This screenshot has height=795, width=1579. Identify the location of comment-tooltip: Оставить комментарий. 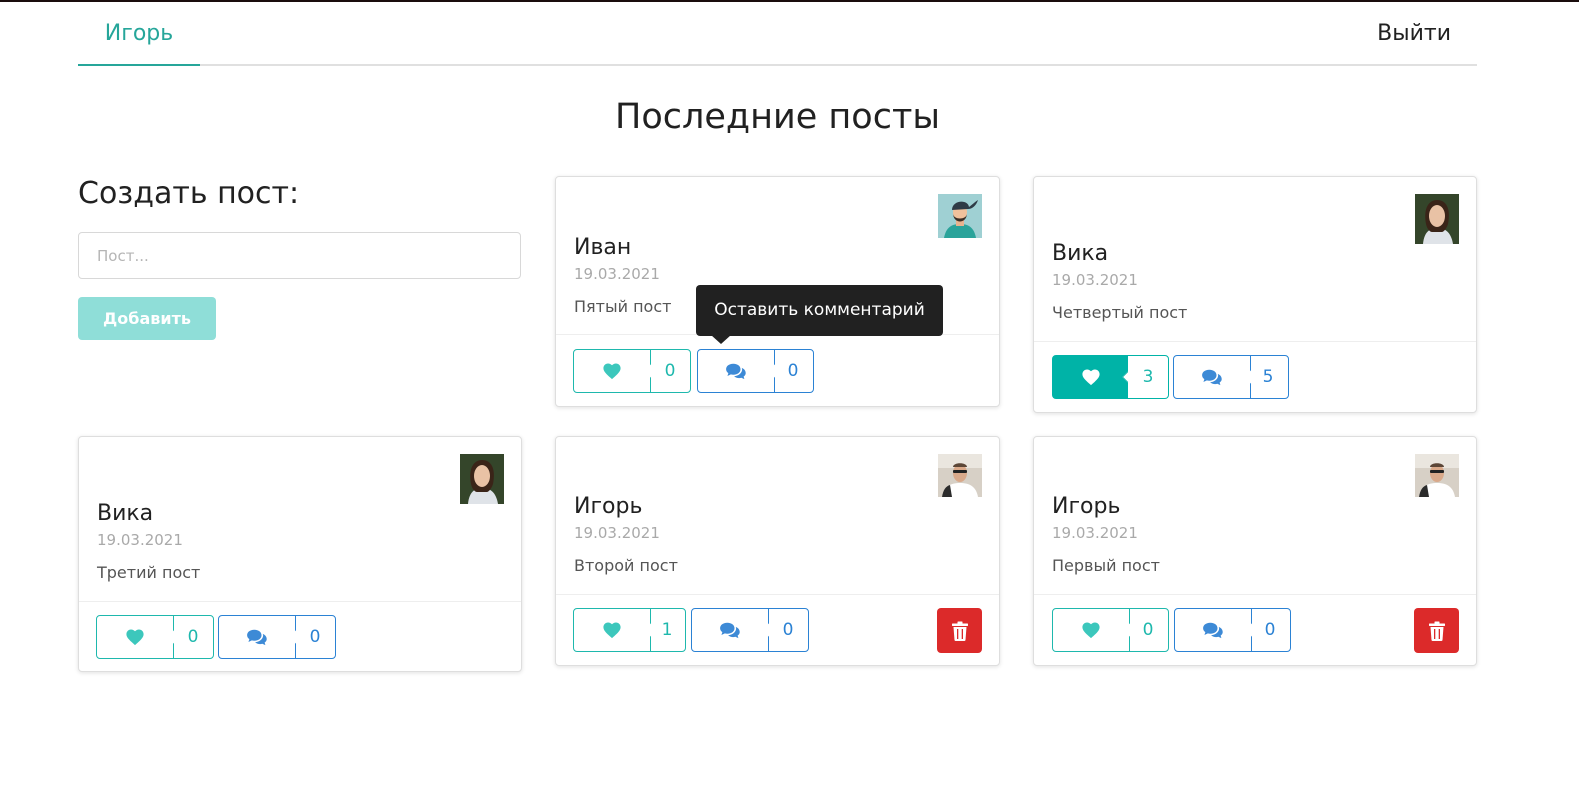
(819, 310).